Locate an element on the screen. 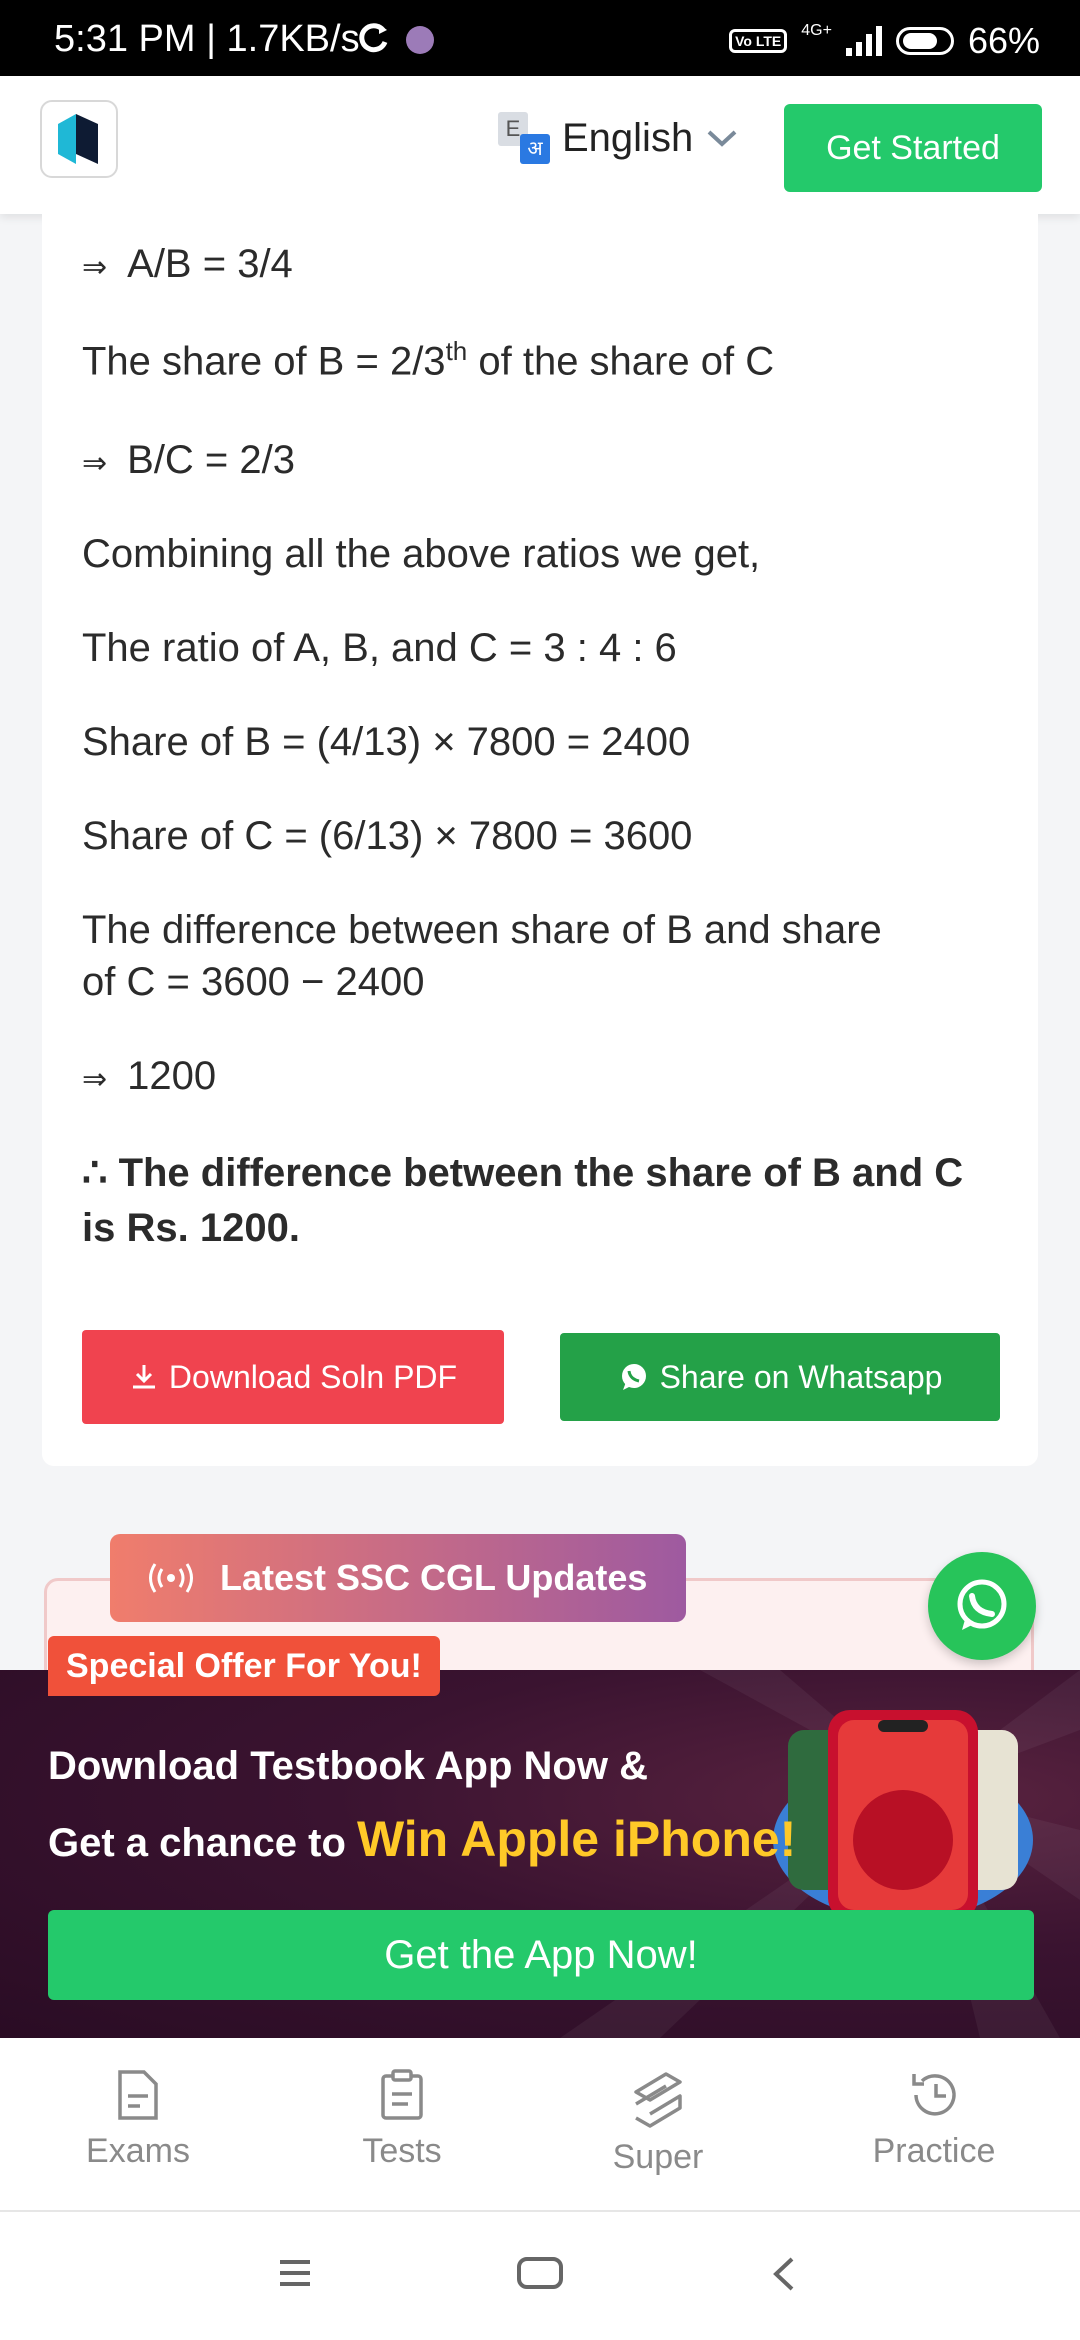 The height and width of the screenshot is (2340, 1080). download-solution-button: Download Soln PDF is located at coordinates (293, 1377).